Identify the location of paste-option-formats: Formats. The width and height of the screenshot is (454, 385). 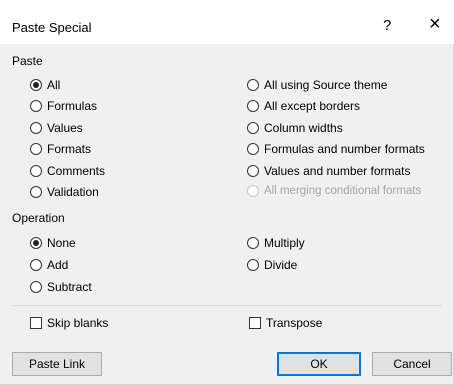
(60, 149).